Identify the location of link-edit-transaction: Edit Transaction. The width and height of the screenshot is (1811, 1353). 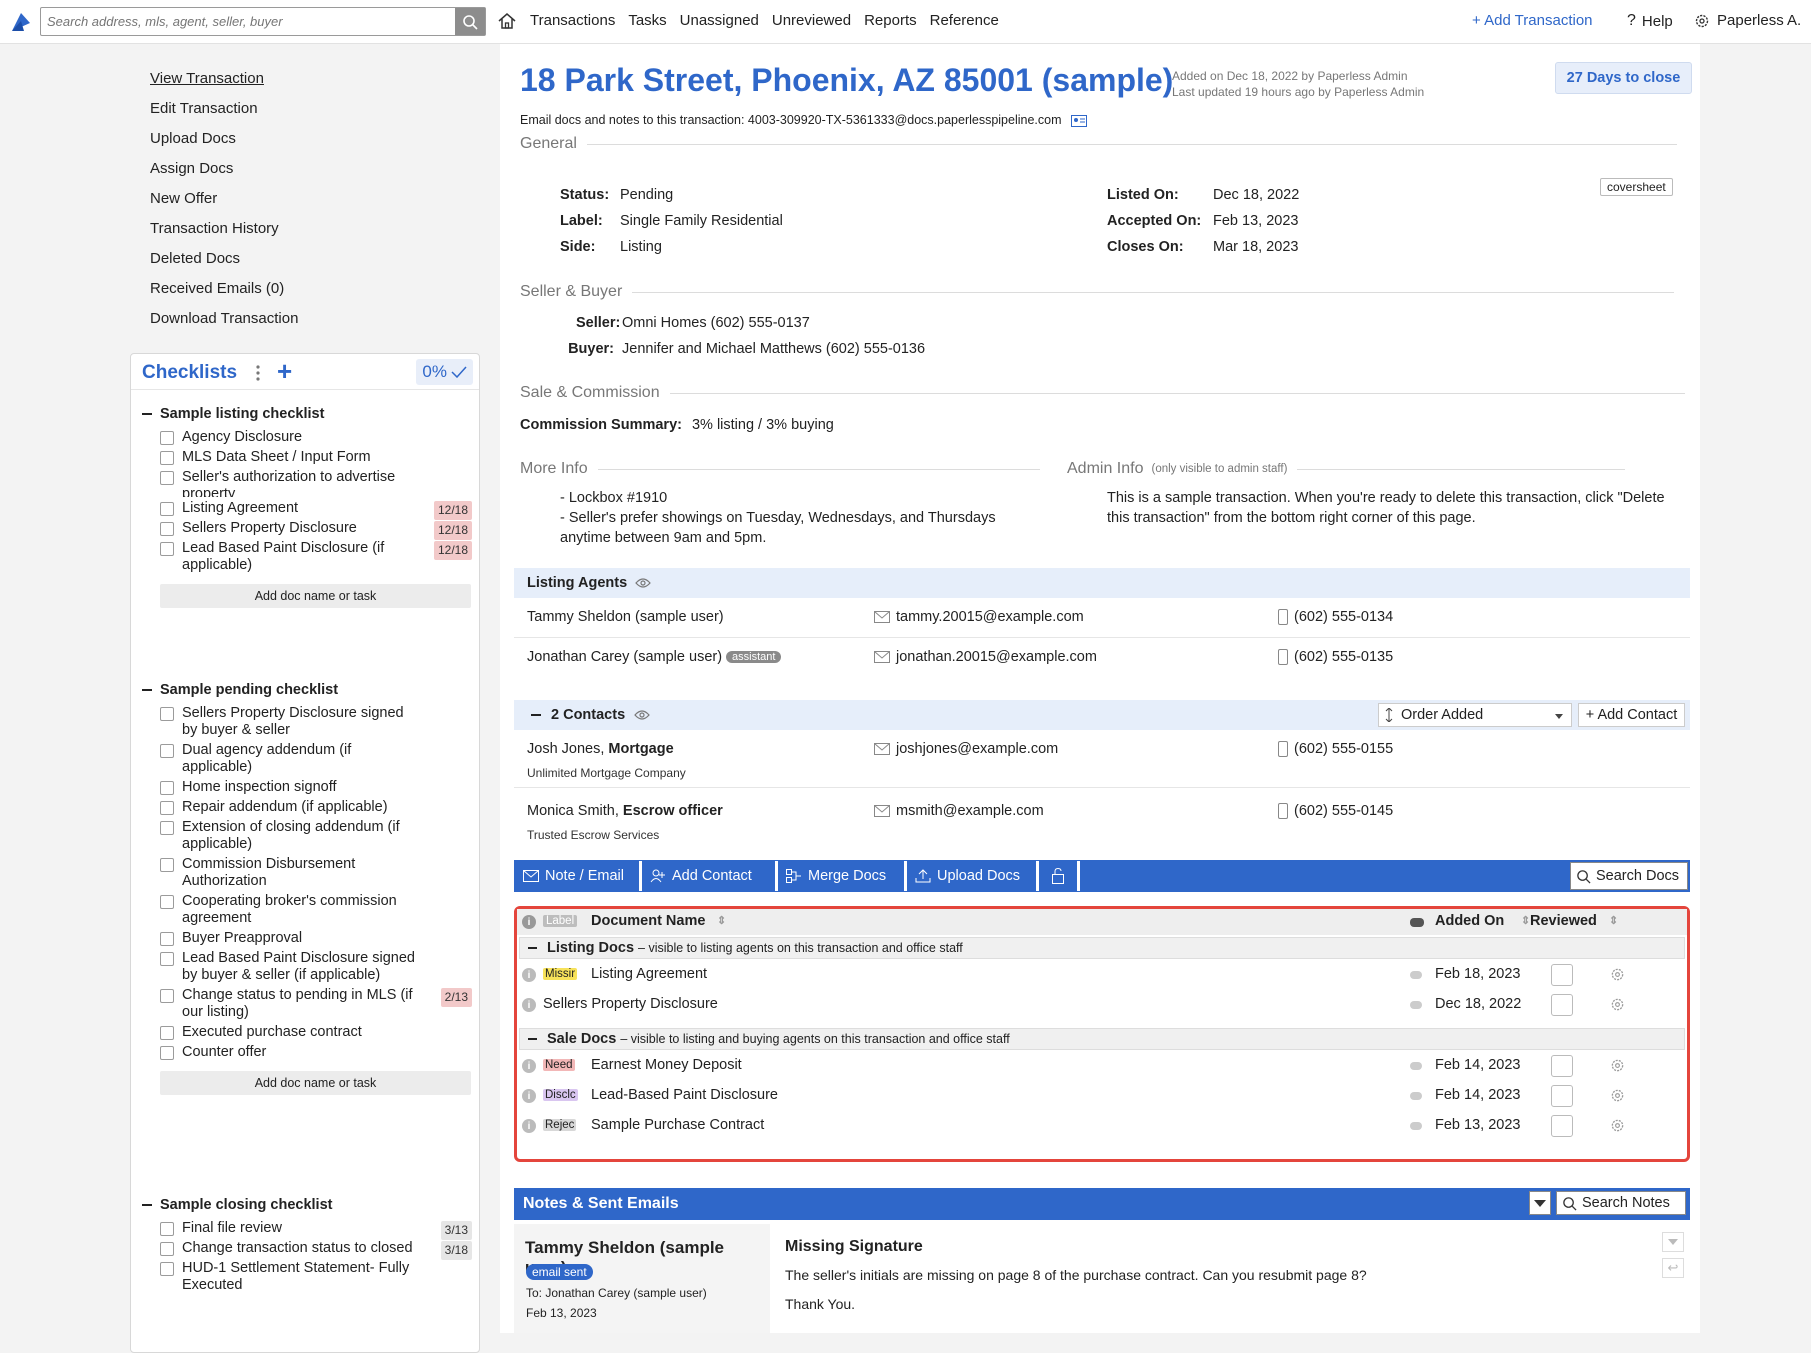
(224, 115).